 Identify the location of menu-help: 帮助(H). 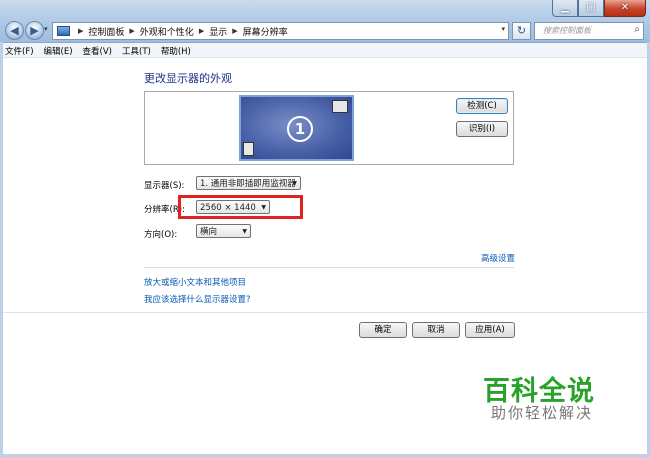
(176, 50).